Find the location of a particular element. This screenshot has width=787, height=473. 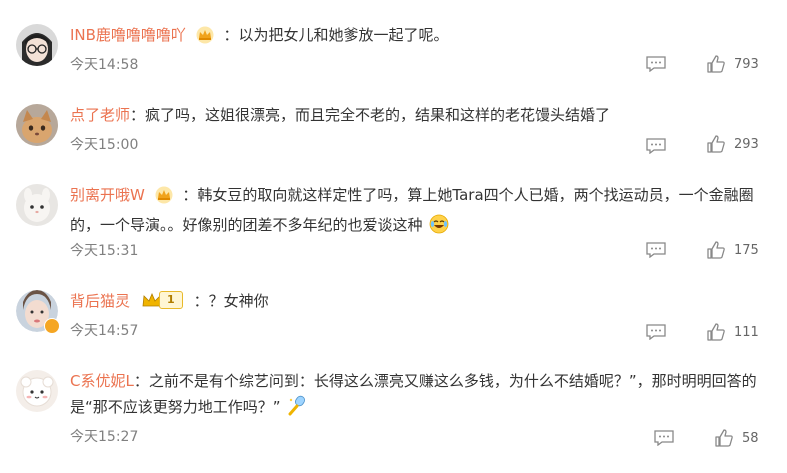

comment-time: 今天15:00 is located at coordinates (104, 145).